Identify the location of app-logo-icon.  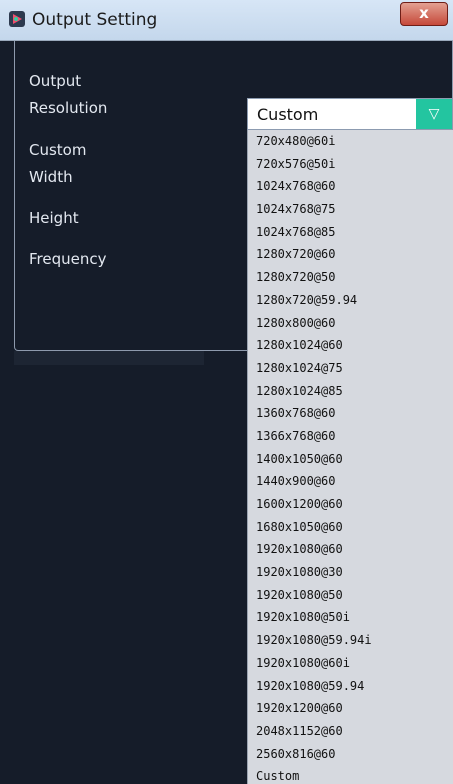
(17, 19).